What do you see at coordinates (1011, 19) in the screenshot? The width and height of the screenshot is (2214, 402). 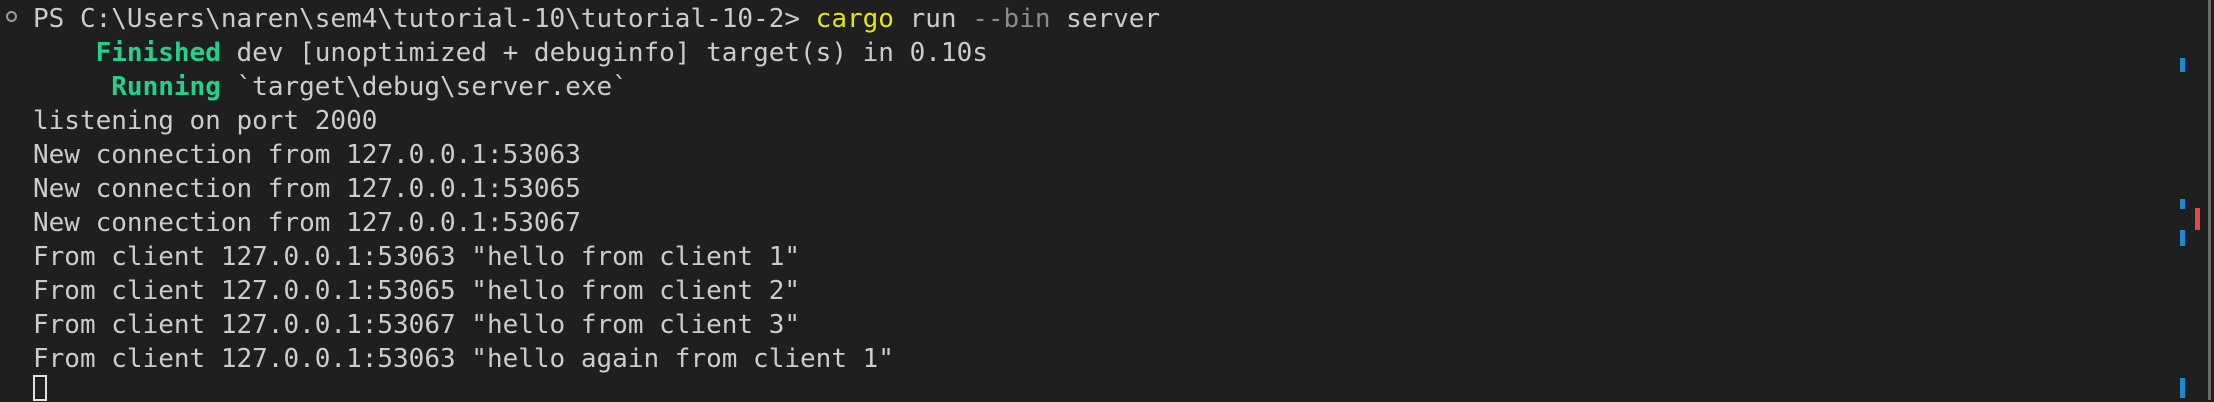 I see `command-flag: --bin` at bounding box center [1011, 19].